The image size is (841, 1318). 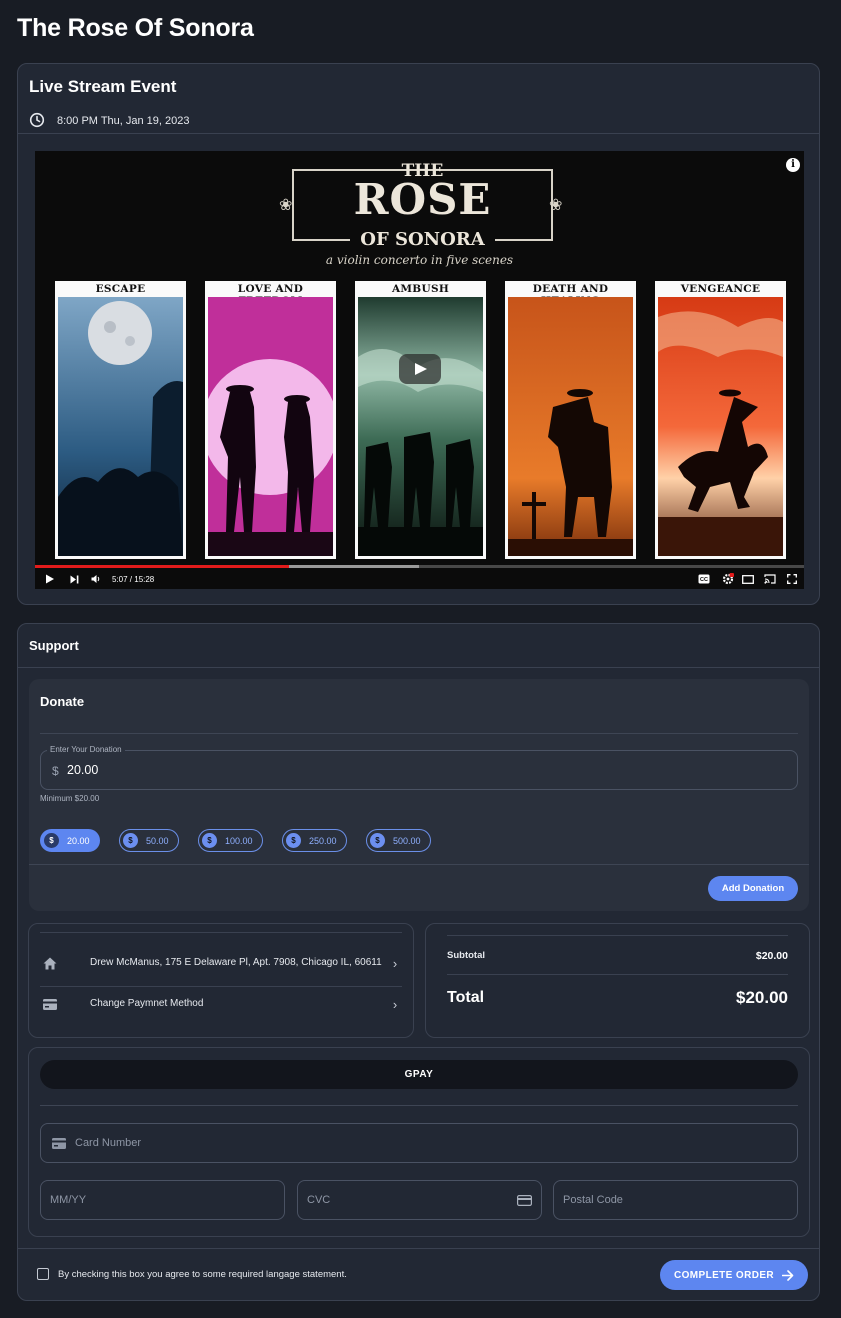 What do you see at coordinates (617, 980) in the screenshot?
I see `order-summary-card: Subtotal $20.00 Total $20.00` at bounding box center [617, 980].